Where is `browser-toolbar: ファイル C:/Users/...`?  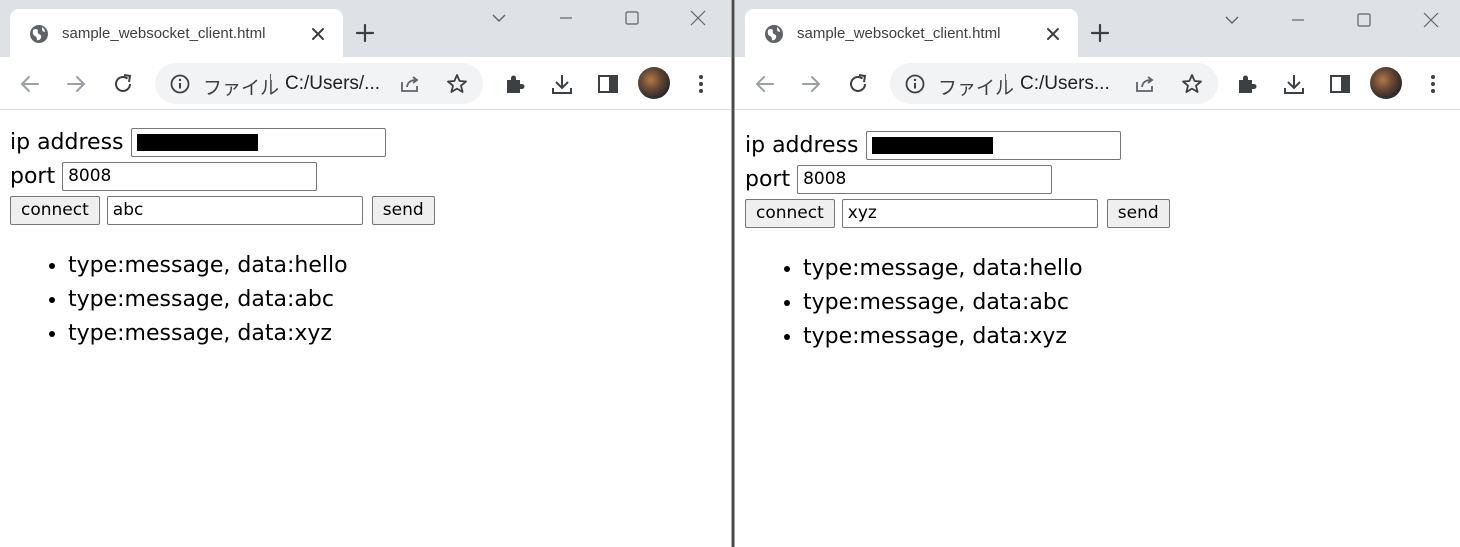
browser-toolbar: ファイル C:/Users/... is located at coordinates (366, 83).